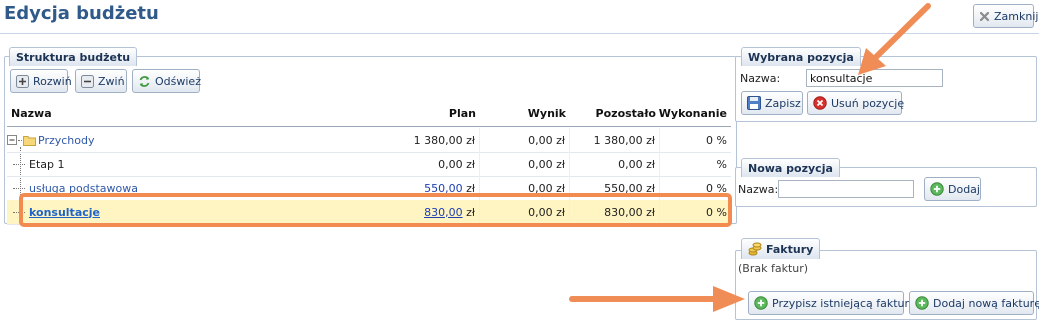 This screenshot has height=322, width=1039. I want to click on arrow-annotation-name-field, so click(894, 39).